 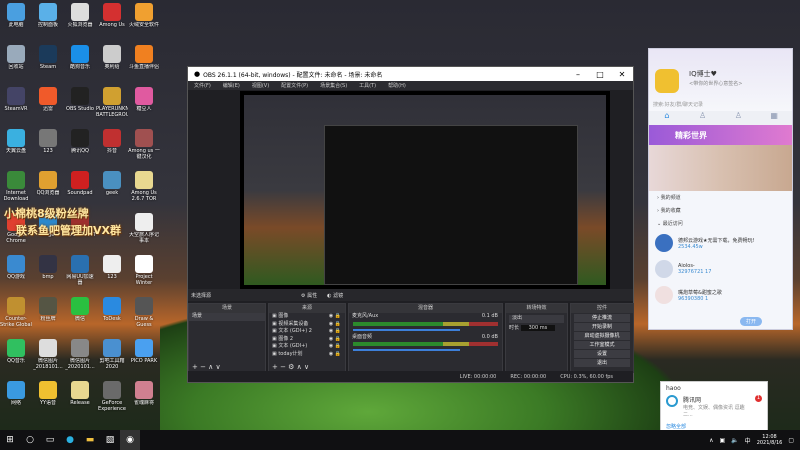 I want to click on source-item: ▣ today计划 ◉ 🔒, so click(x=307, y=355).